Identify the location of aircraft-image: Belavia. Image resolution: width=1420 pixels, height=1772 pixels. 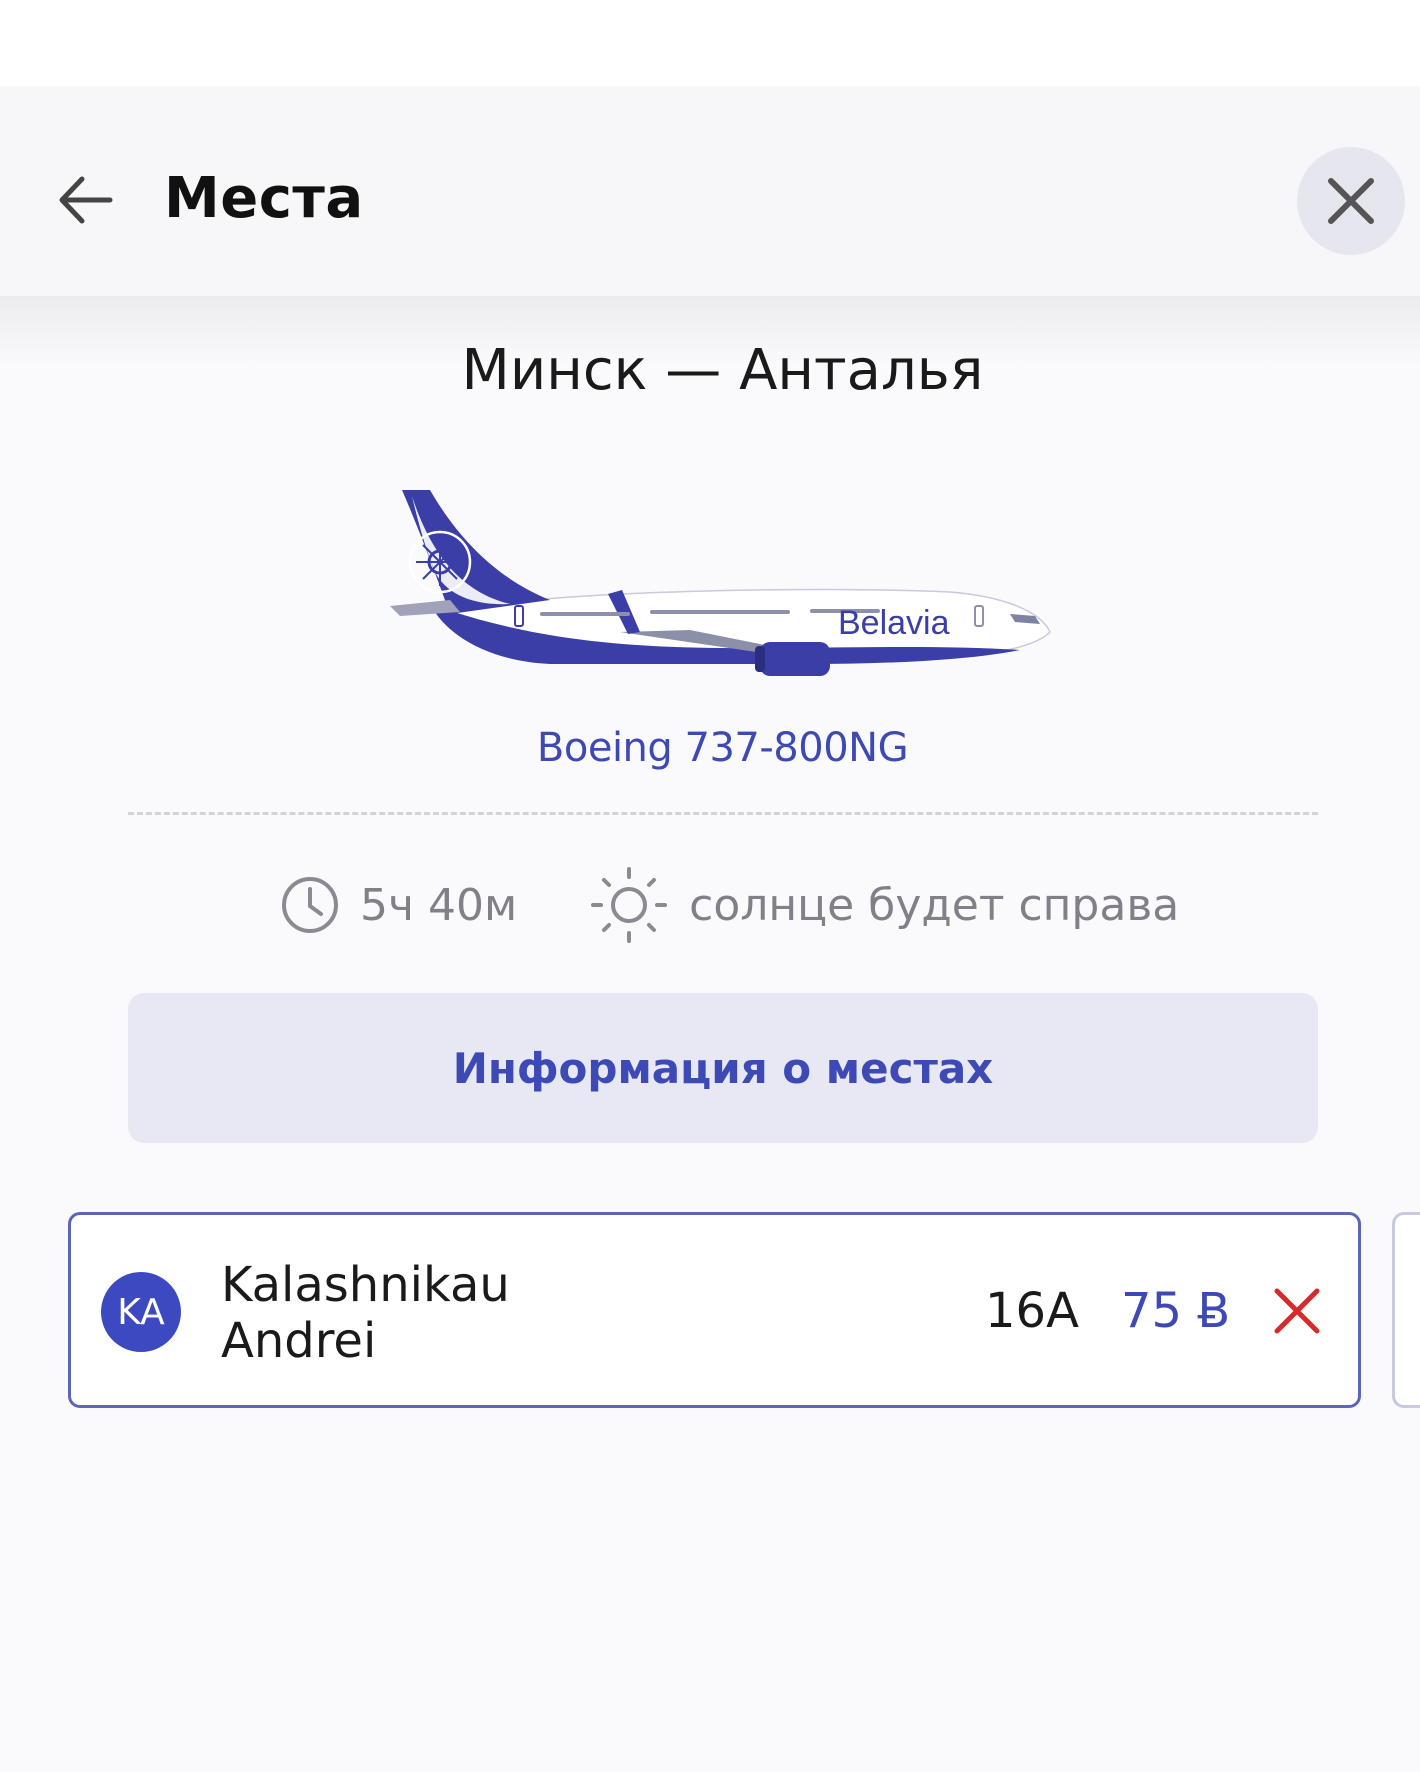
(720, 583).